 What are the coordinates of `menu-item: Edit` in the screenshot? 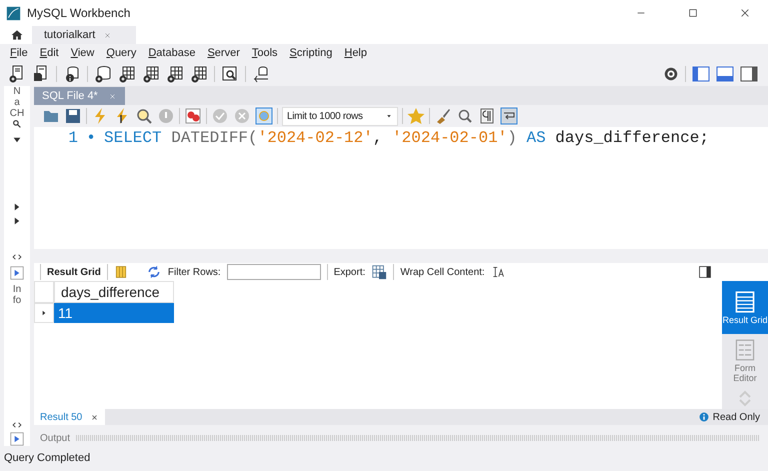 It's located at (49, 53).